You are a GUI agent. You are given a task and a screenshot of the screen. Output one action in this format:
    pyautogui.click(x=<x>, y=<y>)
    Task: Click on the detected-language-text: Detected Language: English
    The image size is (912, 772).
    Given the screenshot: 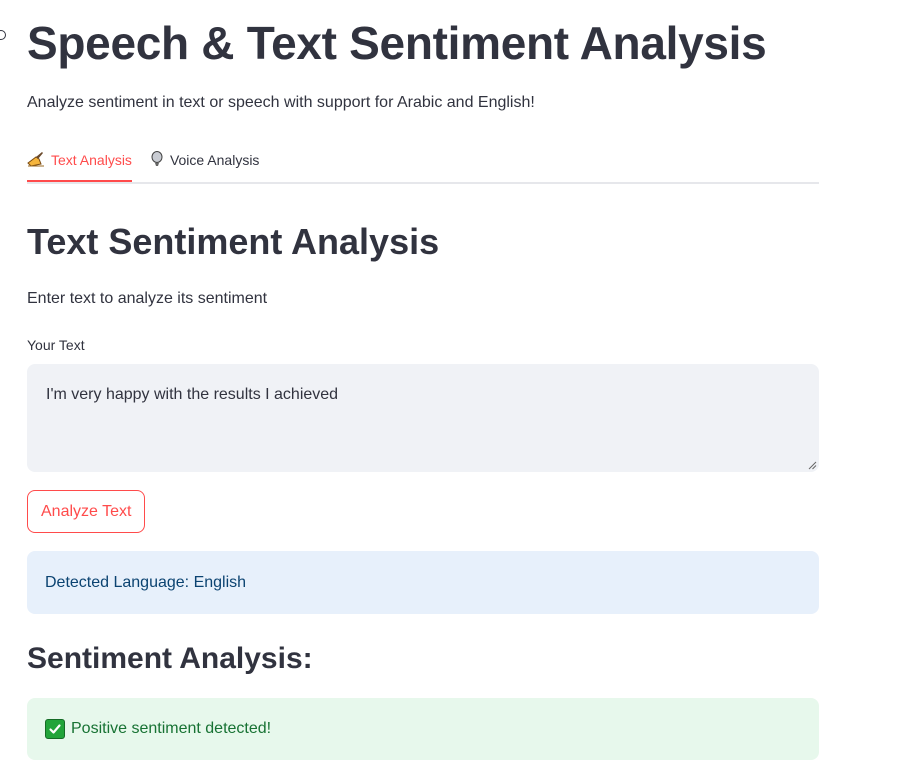 What is the action you would take?
    pyautogui.click(x=146, y=582)
    